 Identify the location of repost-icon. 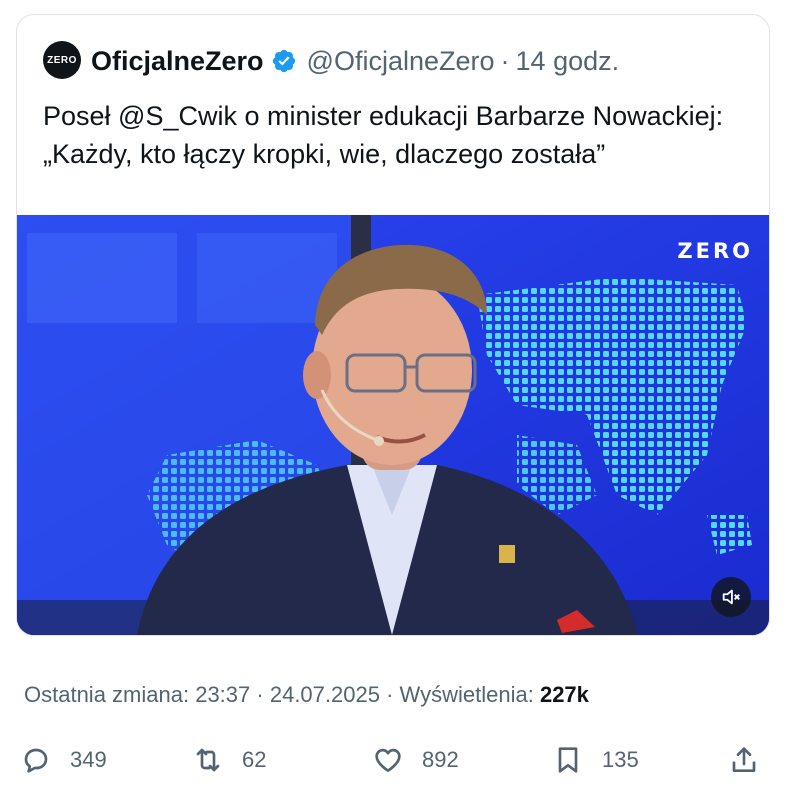
(208, 760).